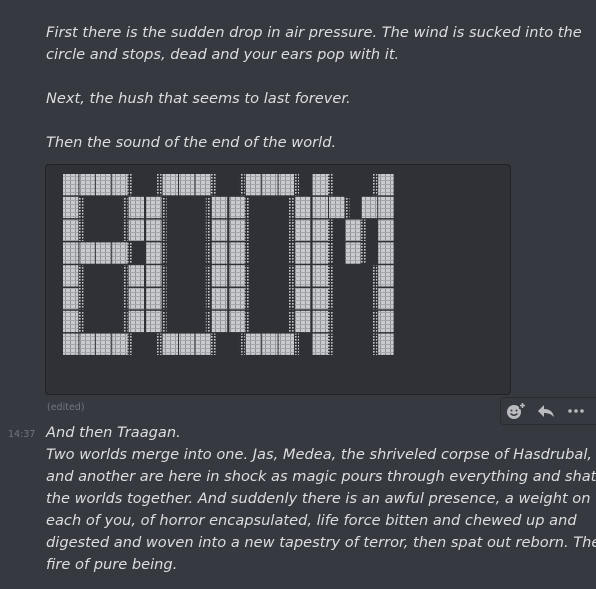 The height and width of the screenshot is (589, 596). I want to click on reply-button, so click(546, 411).